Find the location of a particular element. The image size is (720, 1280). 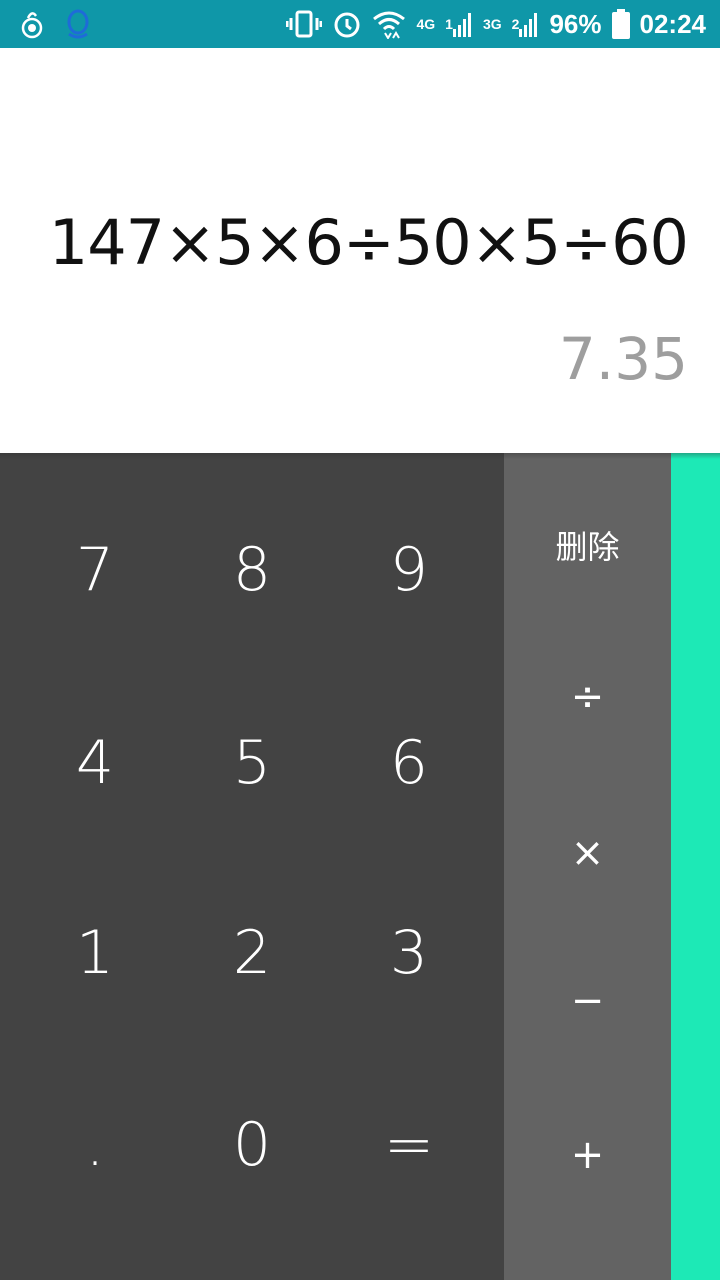

battery-percent: 96% is located at coordinates (575, 23).